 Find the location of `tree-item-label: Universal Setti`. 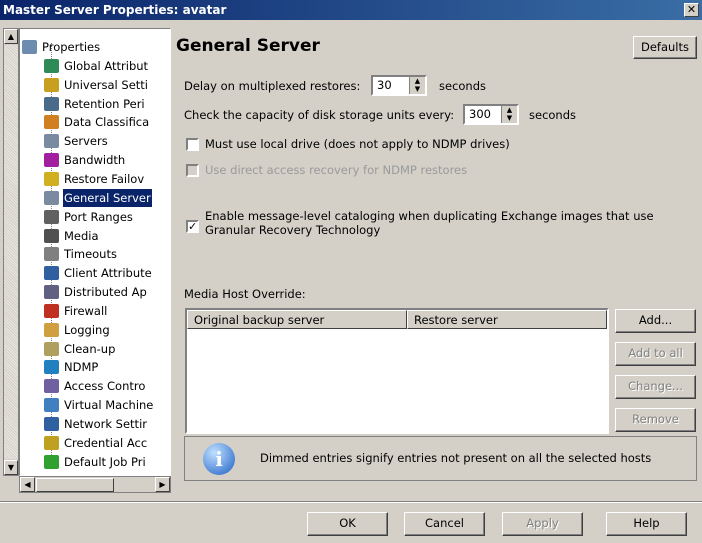

tree-item-label: Universal Setti is located at coordinates (106, 84).